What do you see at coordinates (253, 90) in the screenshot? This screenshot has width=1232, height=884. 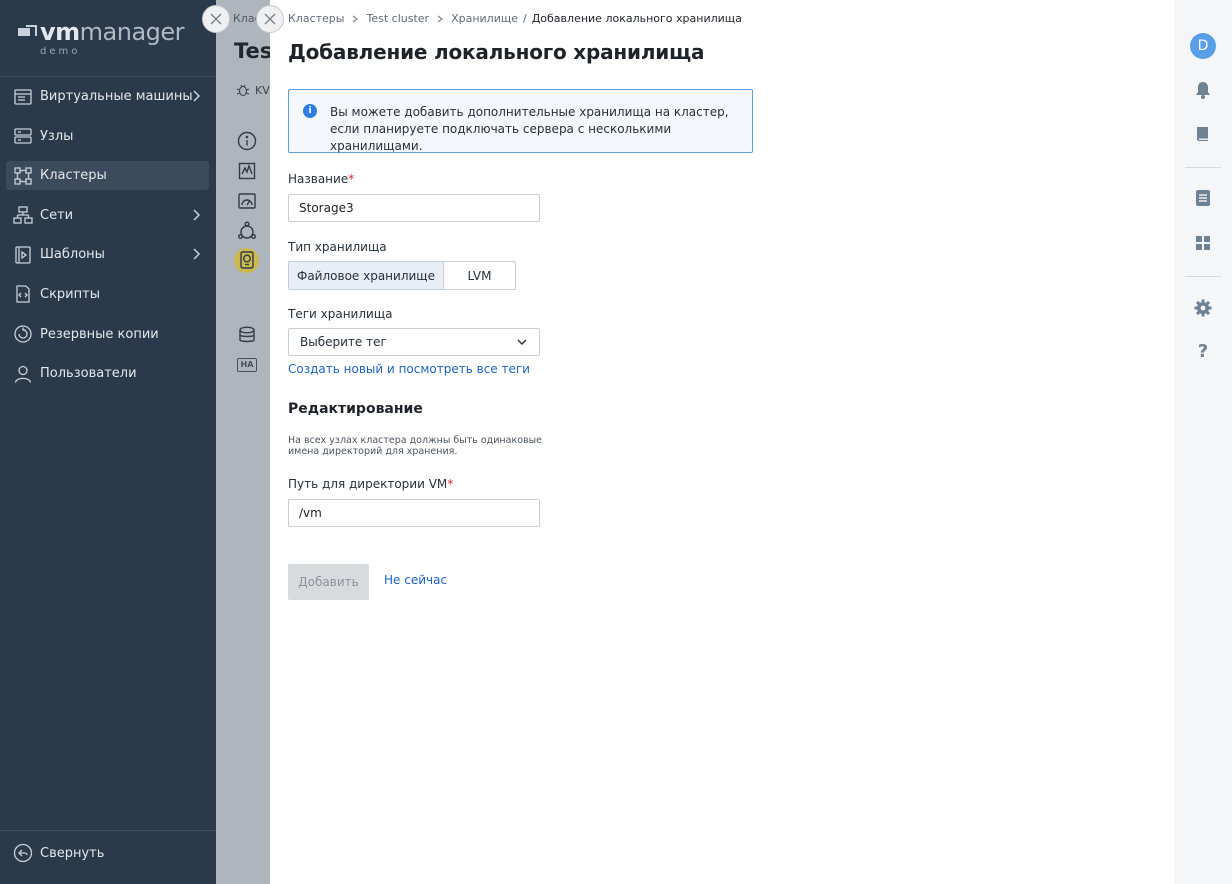 I see `background-kvm-label: KV` at bounding box center [253, 90].